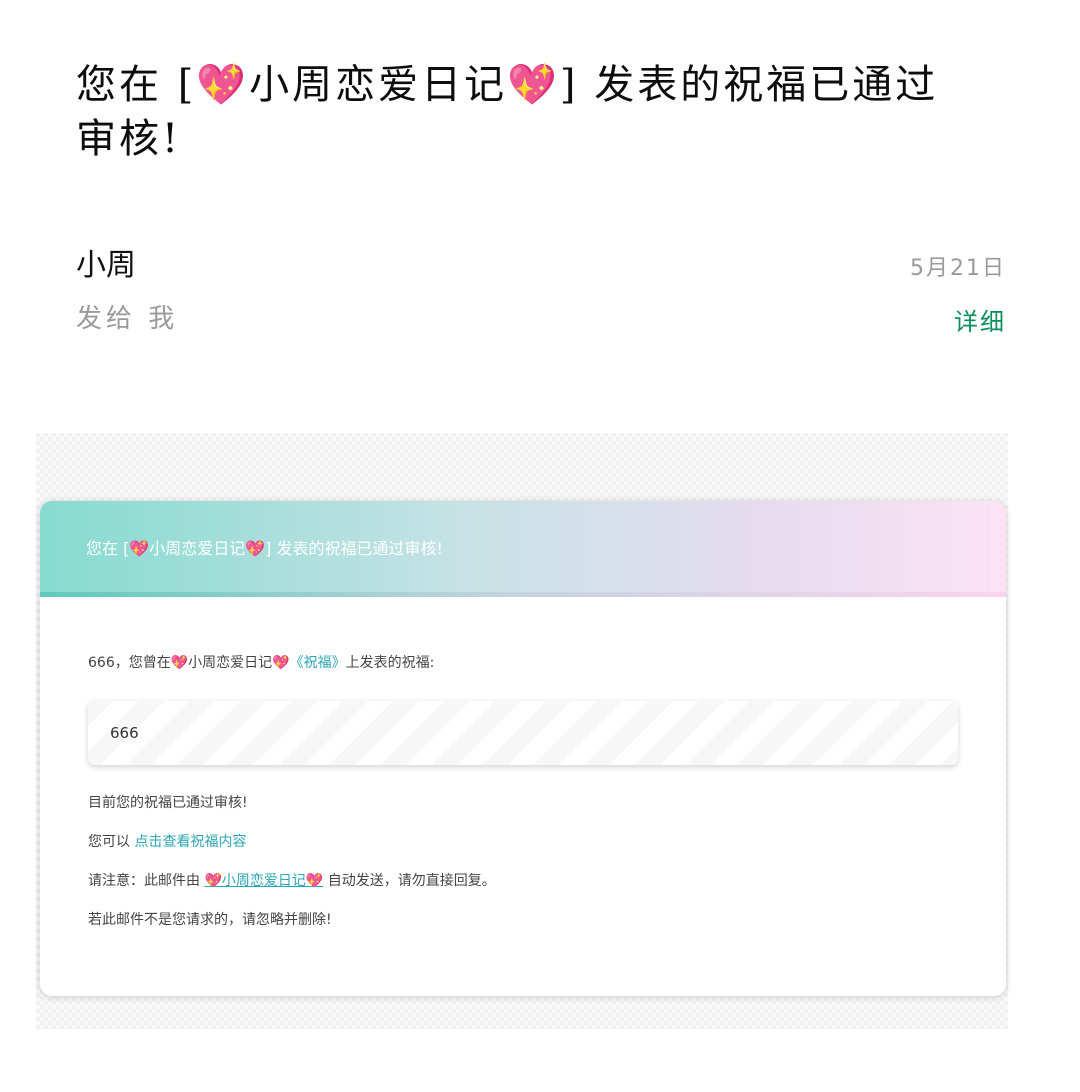  I want to click on approval-status: 目前您的祝福已通过审核!, so click(168, 803).